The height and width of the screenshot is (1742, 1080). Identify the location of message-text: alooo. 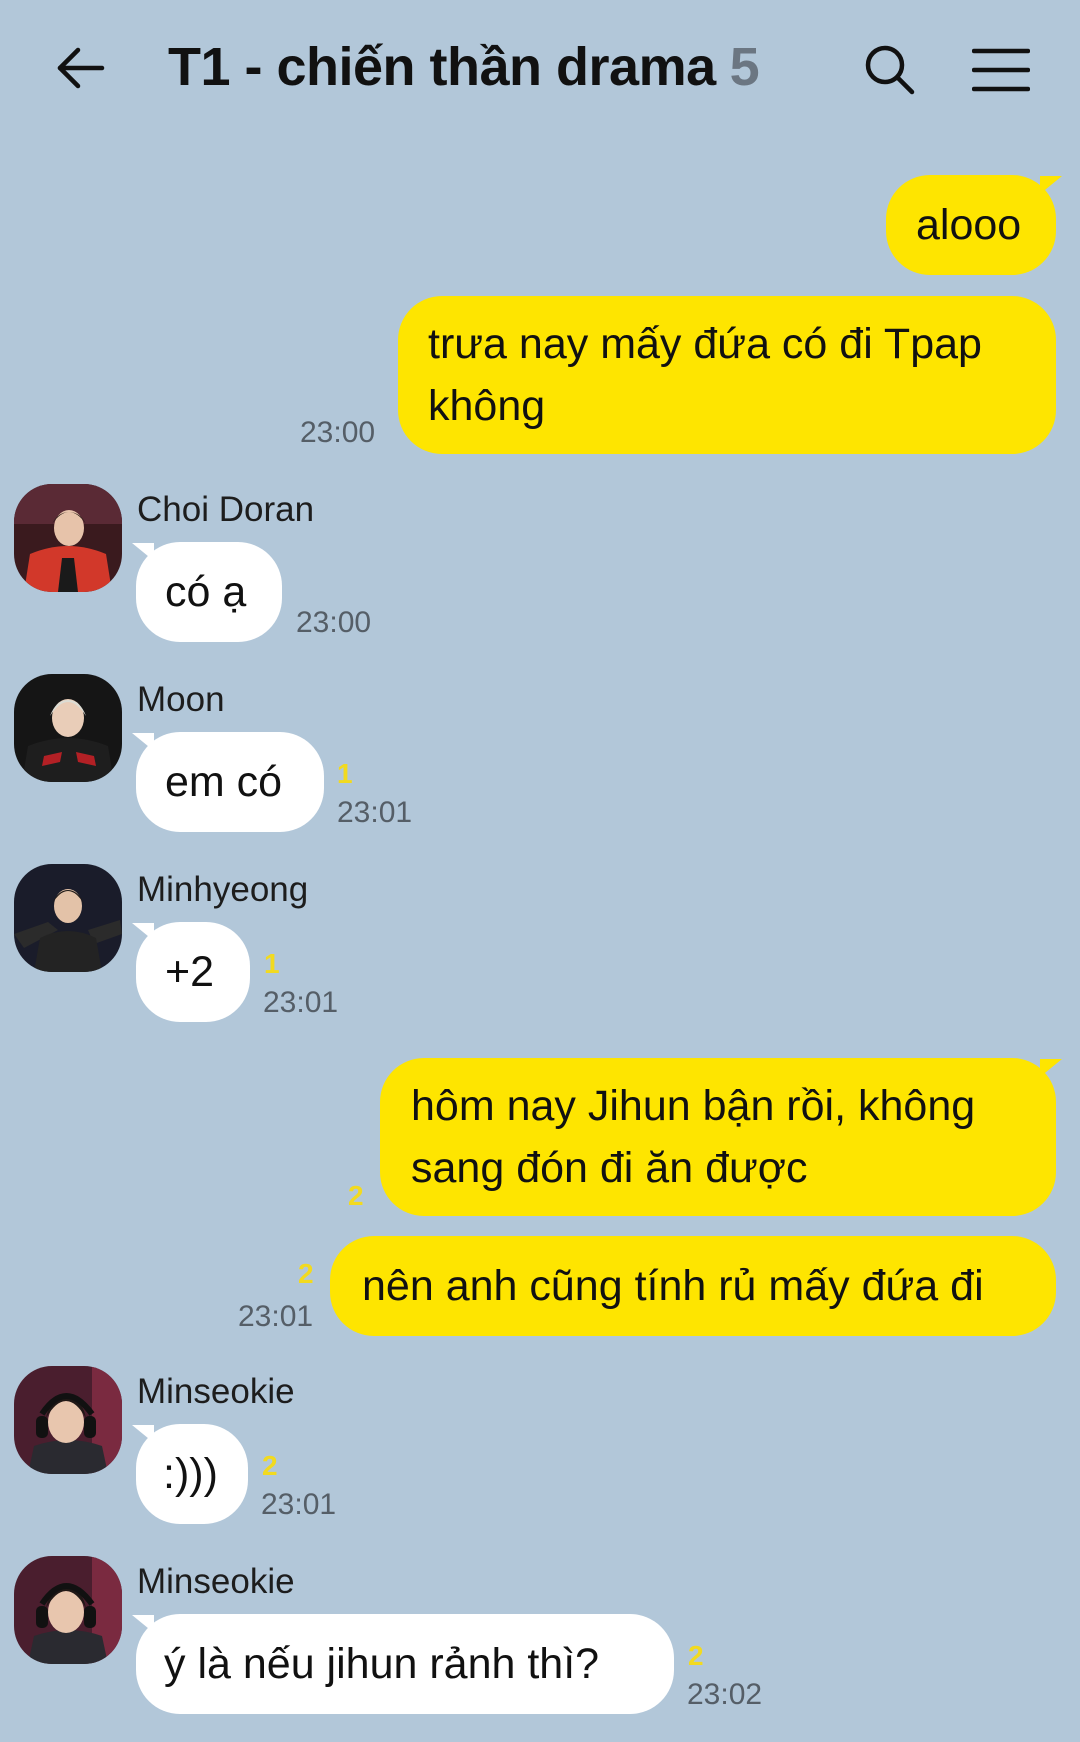
(969, 225).